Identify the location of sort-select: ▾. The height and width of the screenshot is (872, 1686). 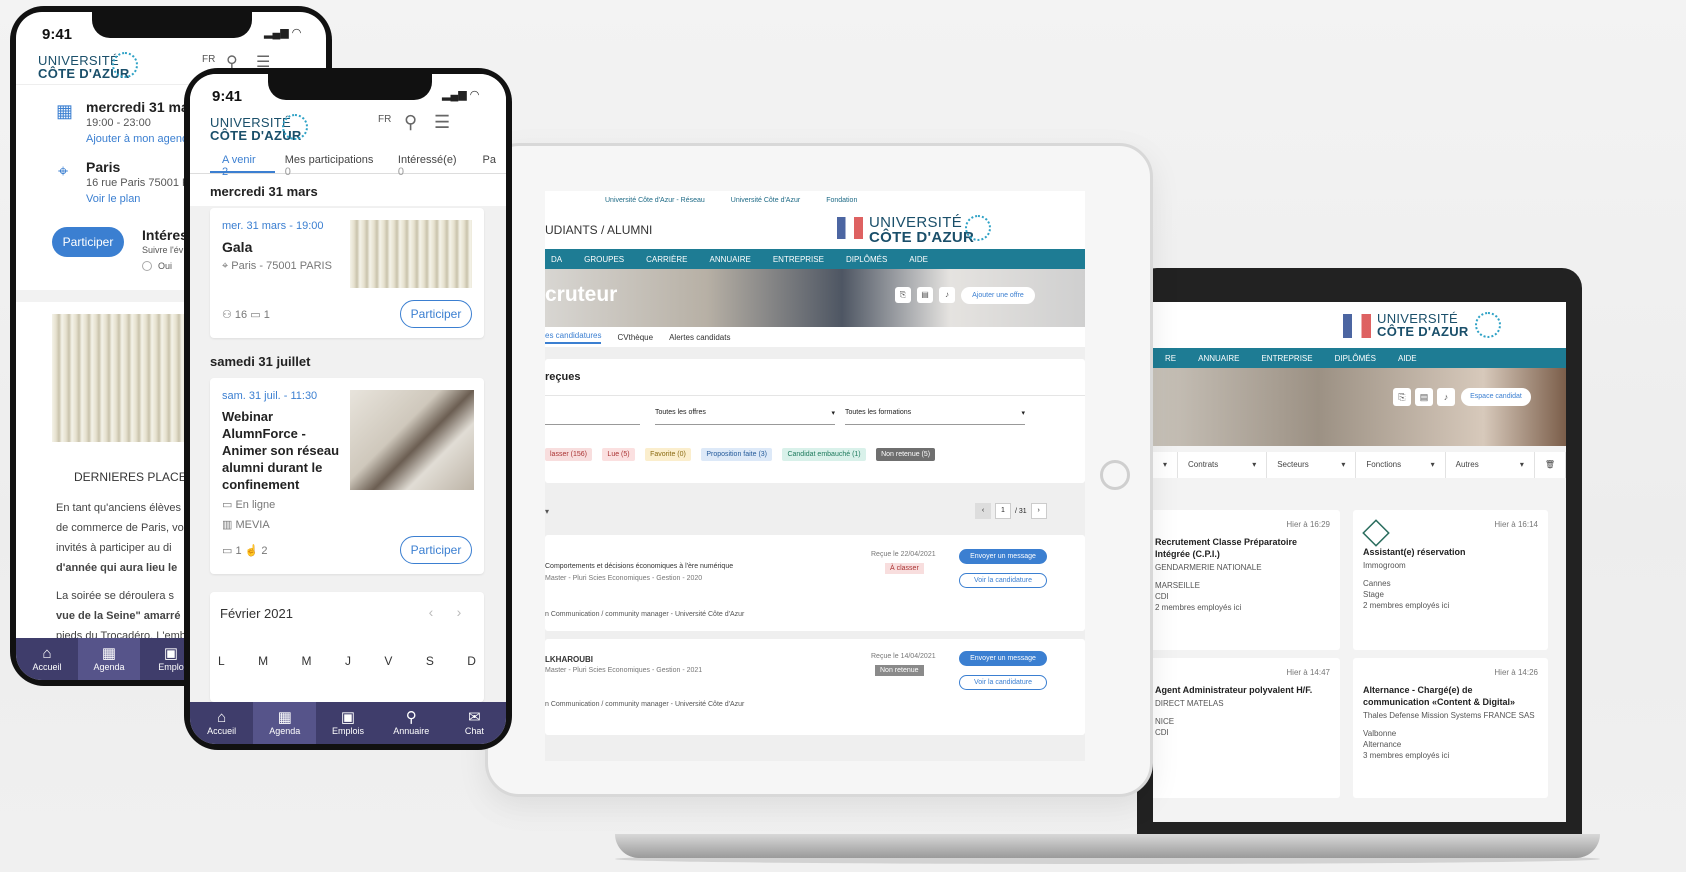
(551, 511).